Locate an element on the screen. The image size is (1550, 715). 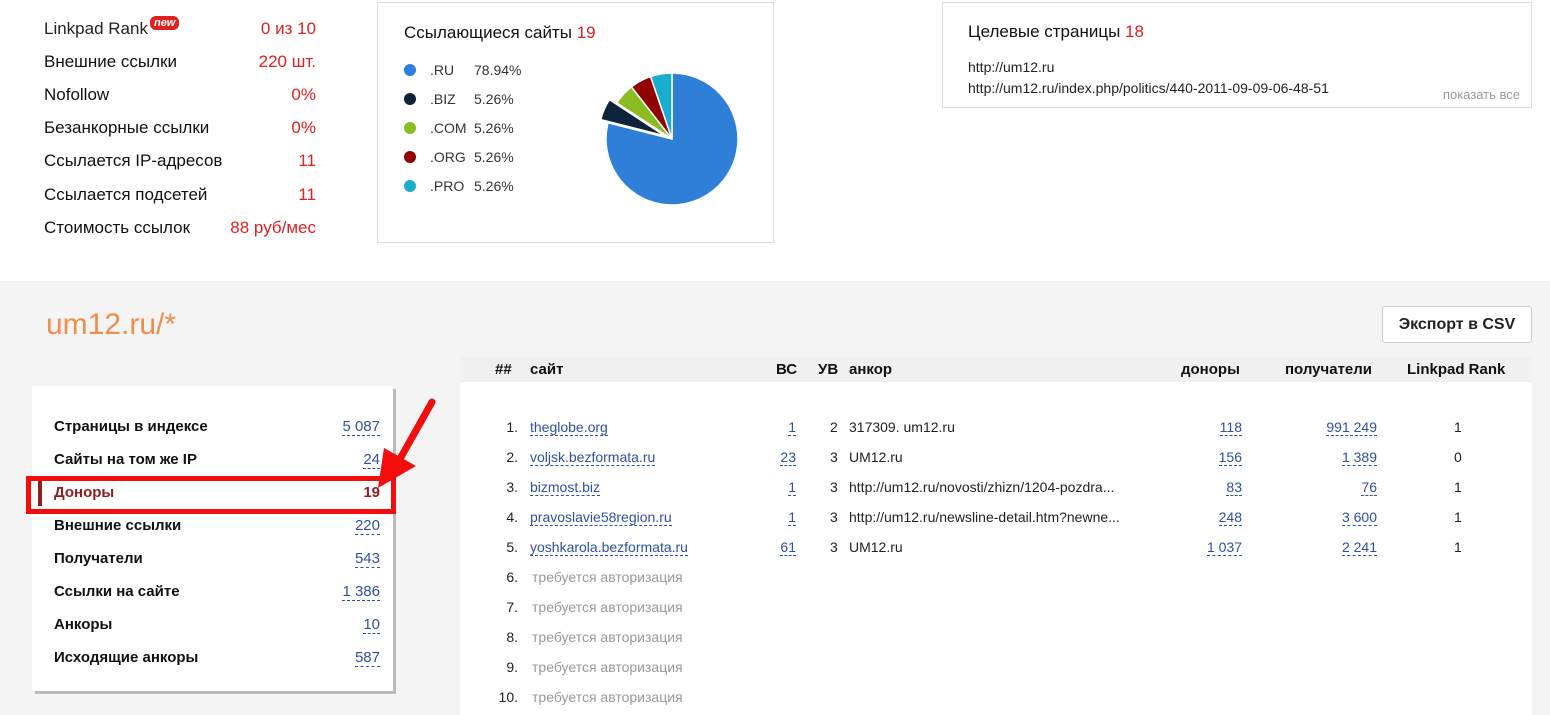
table-row-locked: 10. требуется авторизация is located at coordinates (590, 697).